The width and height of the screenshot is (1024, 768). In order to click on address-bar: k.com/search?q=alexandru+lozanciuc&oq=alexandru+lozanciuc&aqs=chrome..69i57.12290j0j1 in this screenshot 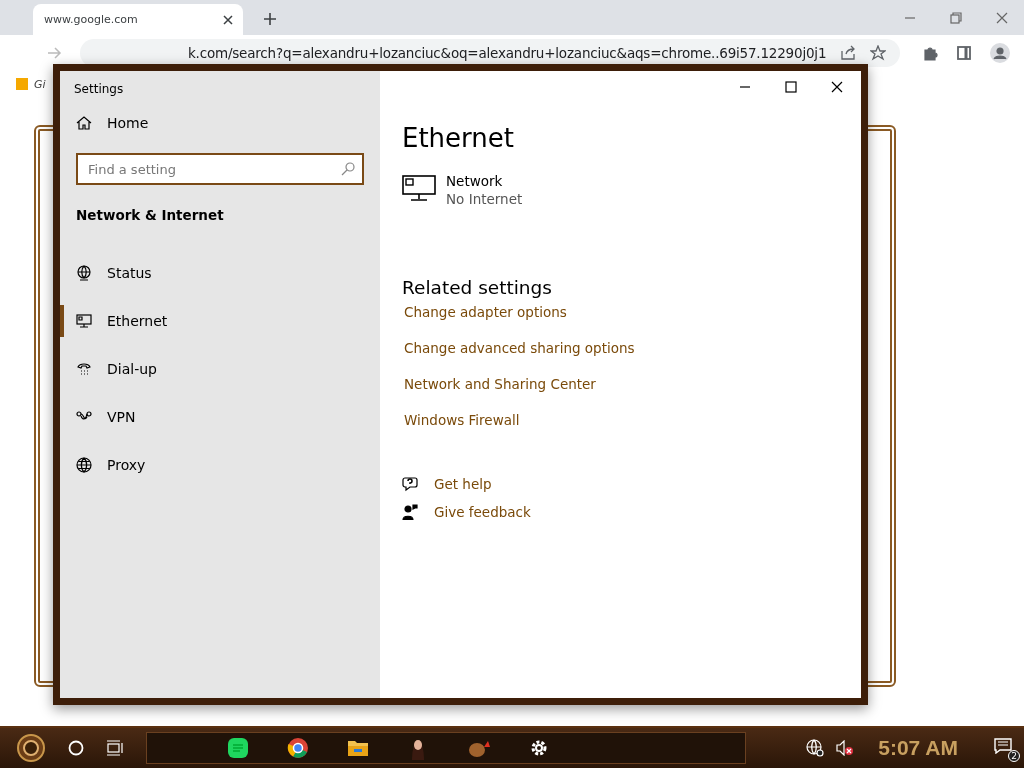, I will do `click(490, 52)`.